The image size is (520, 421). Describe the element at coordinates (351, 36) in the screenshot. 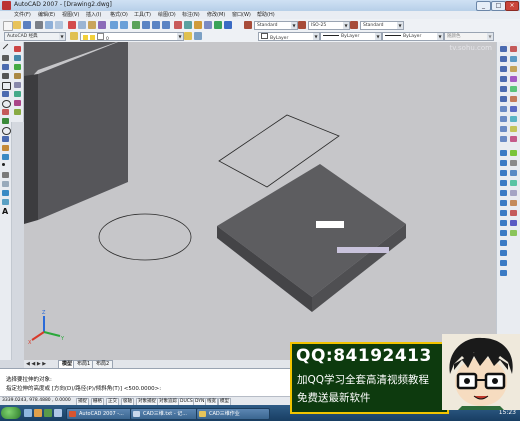

I see `linetype-select: ByLayer ▼` at that location.